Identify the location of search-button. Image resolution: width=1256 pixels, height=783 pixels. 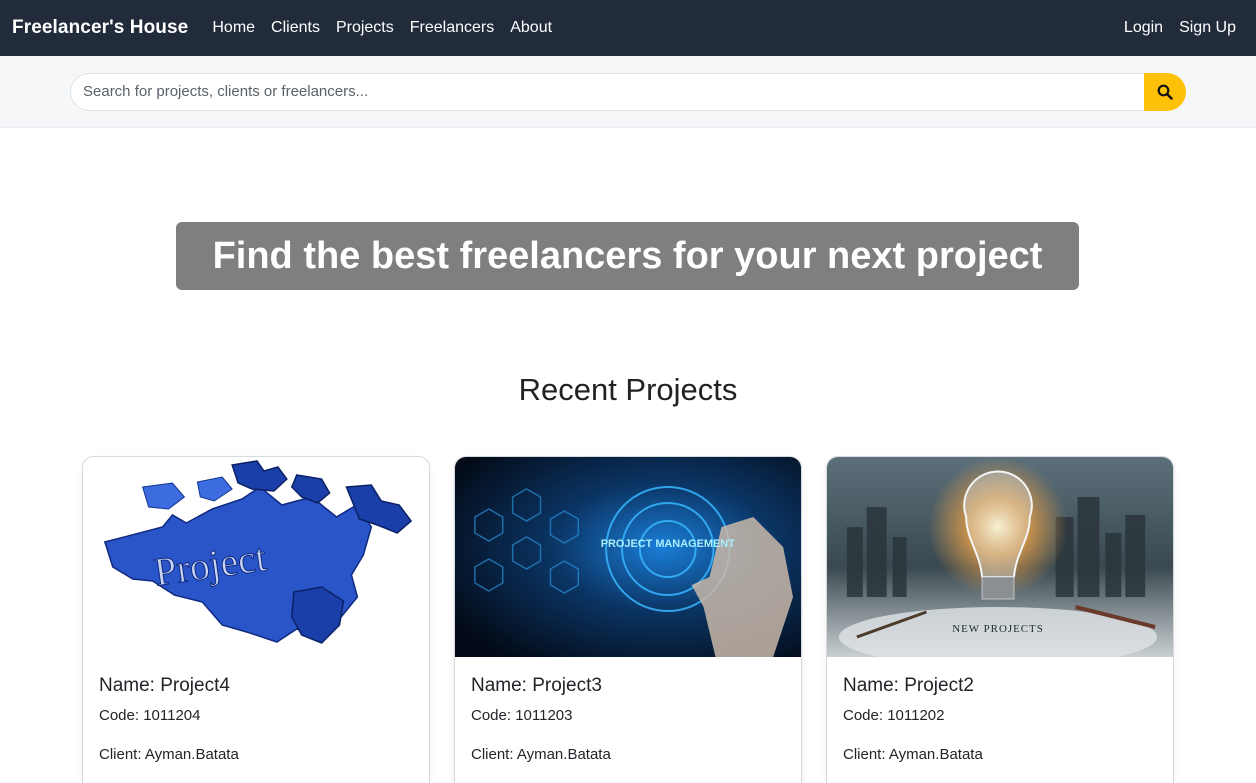
(1165, 91).